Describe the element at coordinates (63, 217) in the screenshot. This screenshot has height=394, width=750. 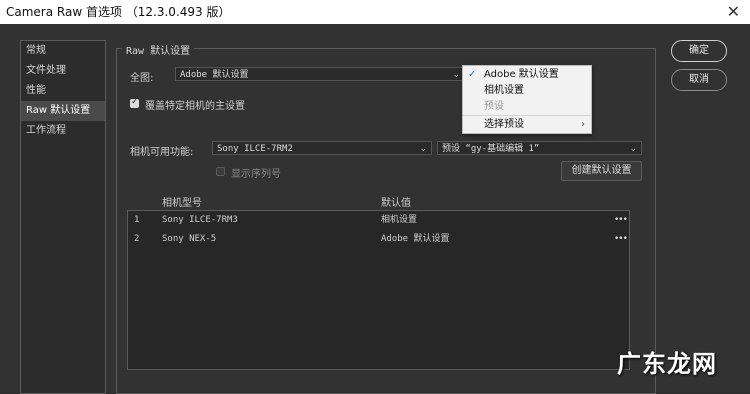
I see `sidebar: 常规 文件处理 性能 Raw 默认设置 工作流程` at that location.